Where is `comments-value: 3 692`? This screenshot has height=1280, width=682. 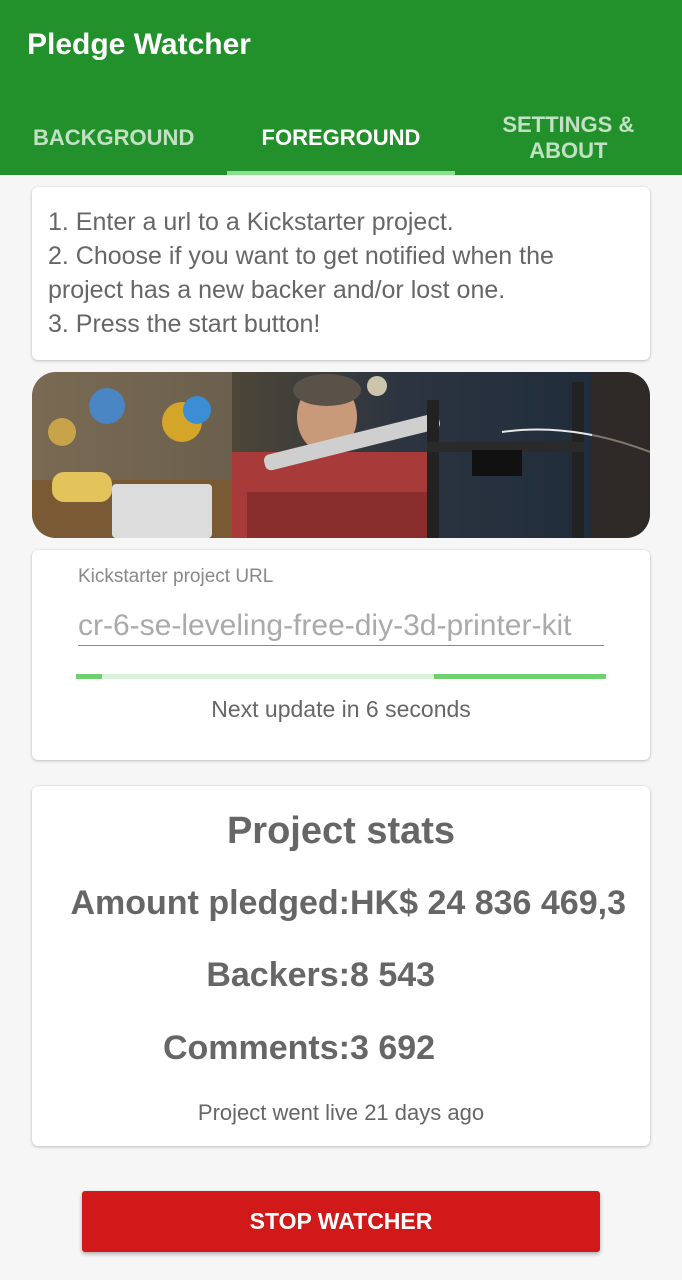
comments-value: 3 692 is located at coordinates (393, 1048).